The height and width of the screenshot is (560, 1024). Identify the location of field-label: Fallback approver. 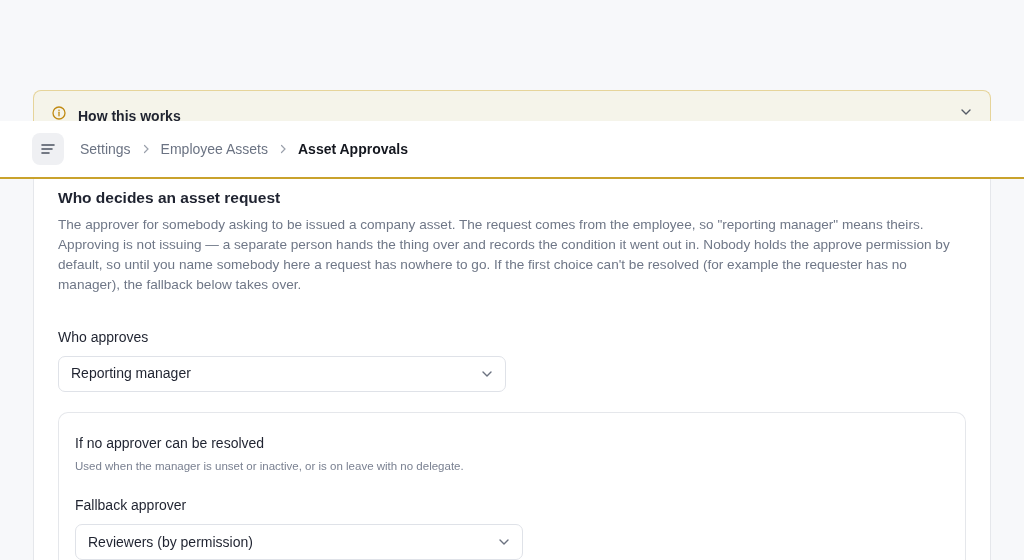
(131, 505).